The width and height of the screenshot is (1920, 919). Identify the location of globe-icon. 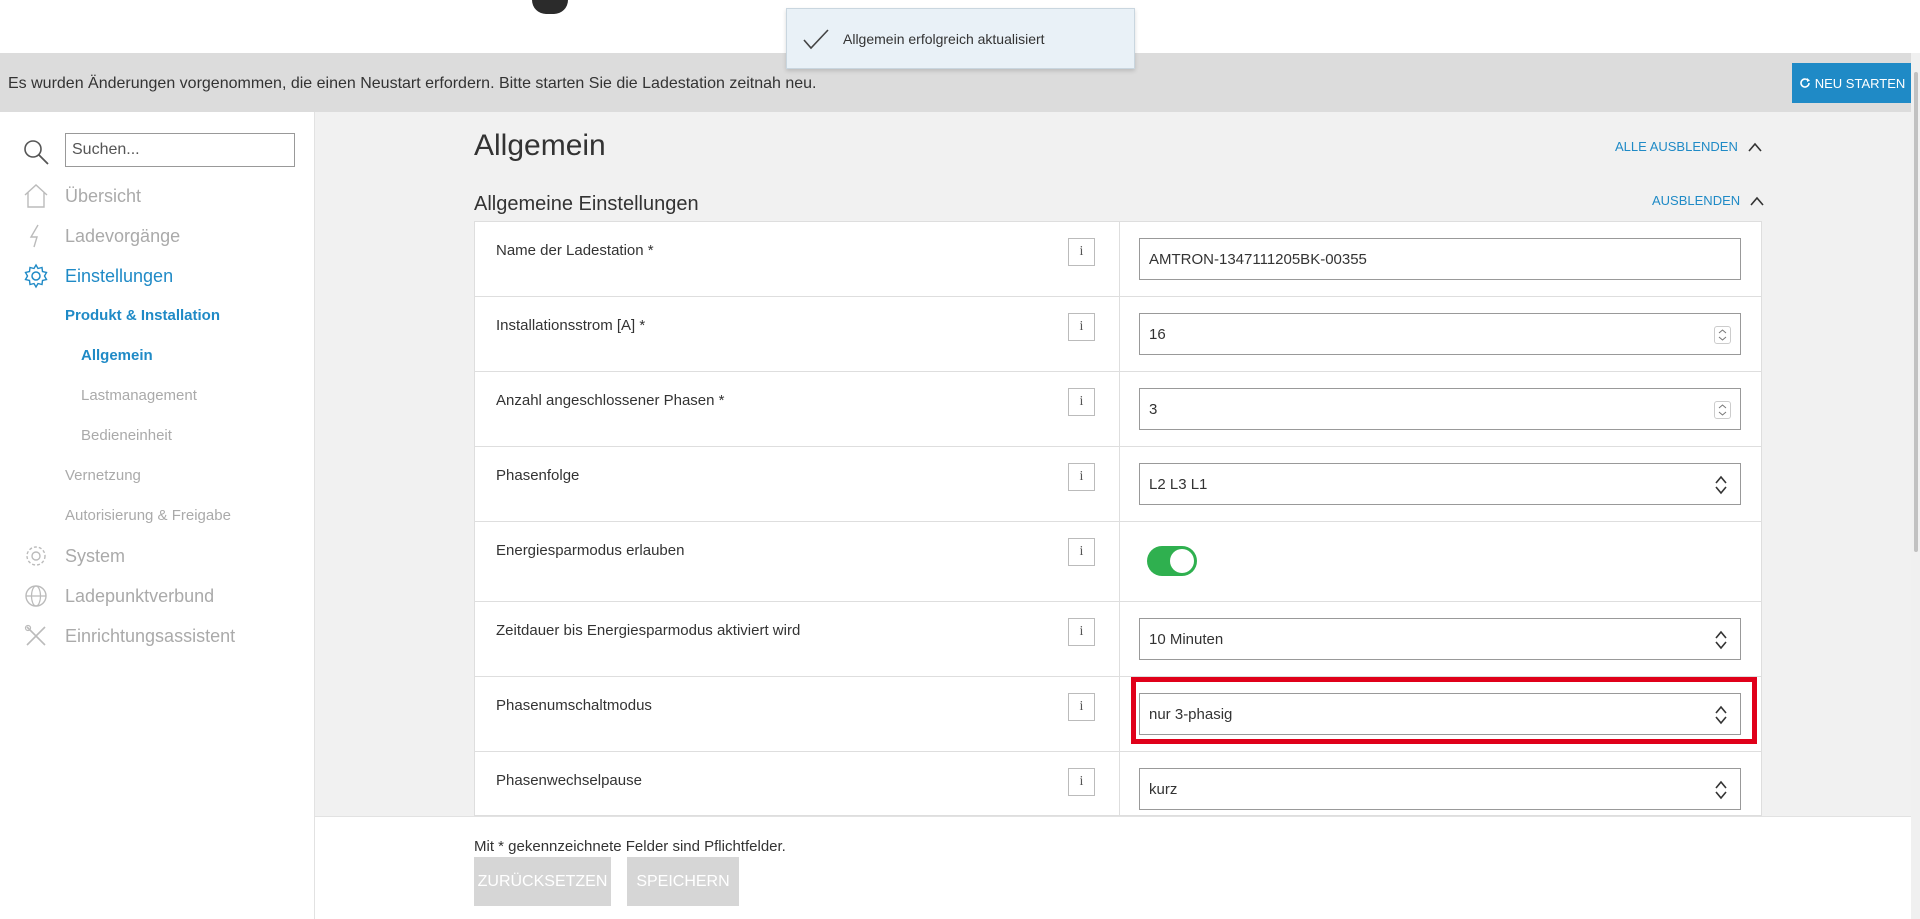
(36, 596).